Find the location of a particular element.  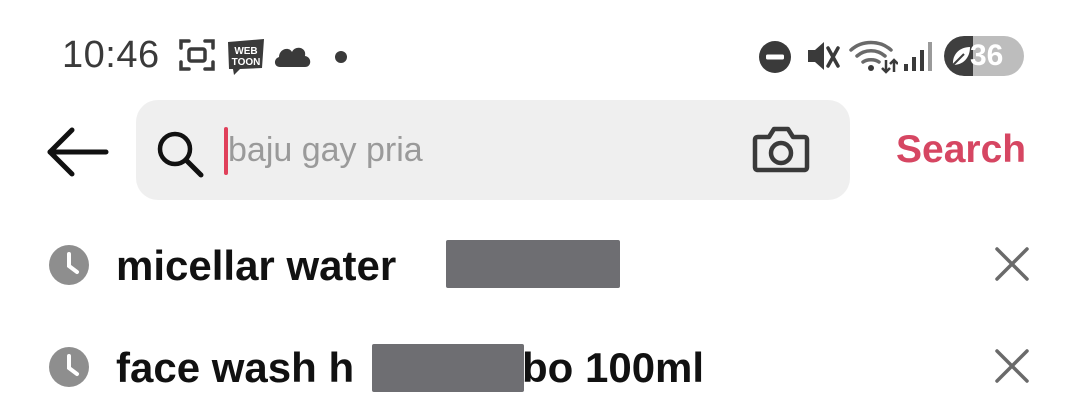

recent-search-text: micellar water is located at coordinates (256, 265).